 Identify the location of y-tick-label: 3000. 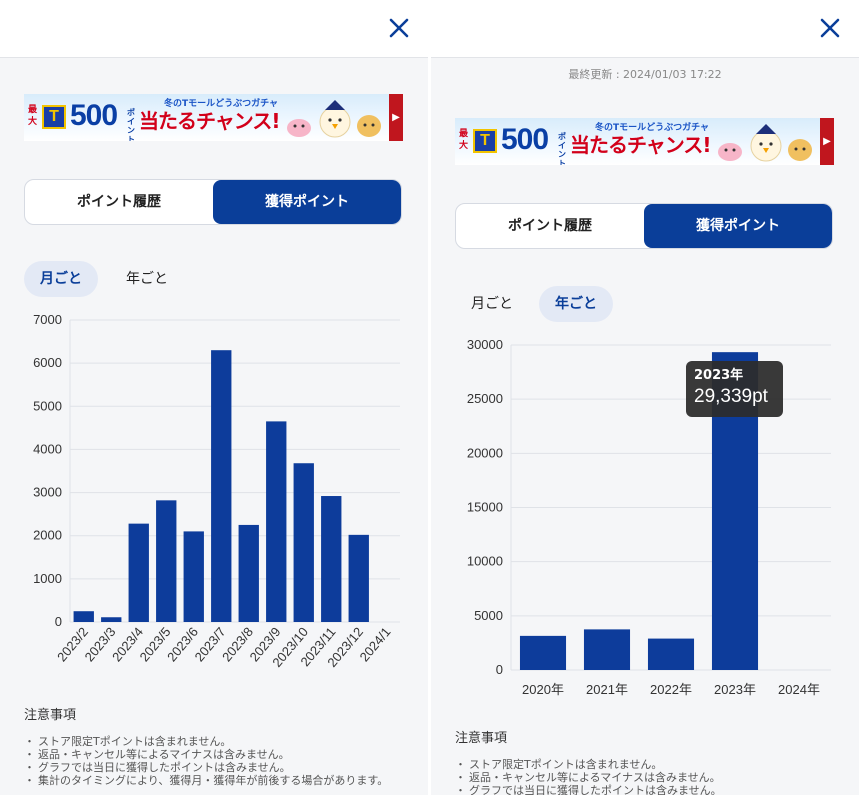
(47, 492).